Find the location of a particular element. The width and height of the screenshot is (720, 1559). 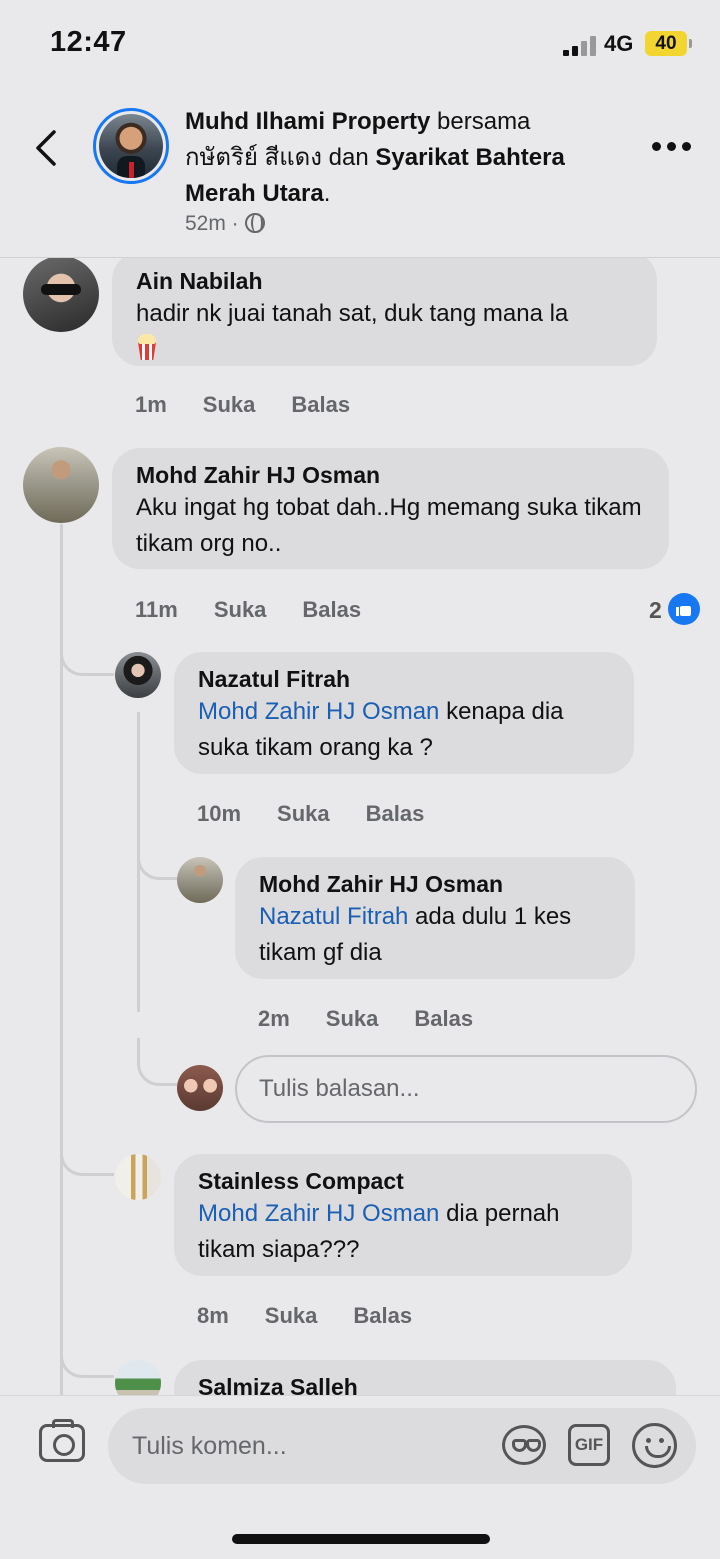

and-text: dan is located at coordinates (348, 157).